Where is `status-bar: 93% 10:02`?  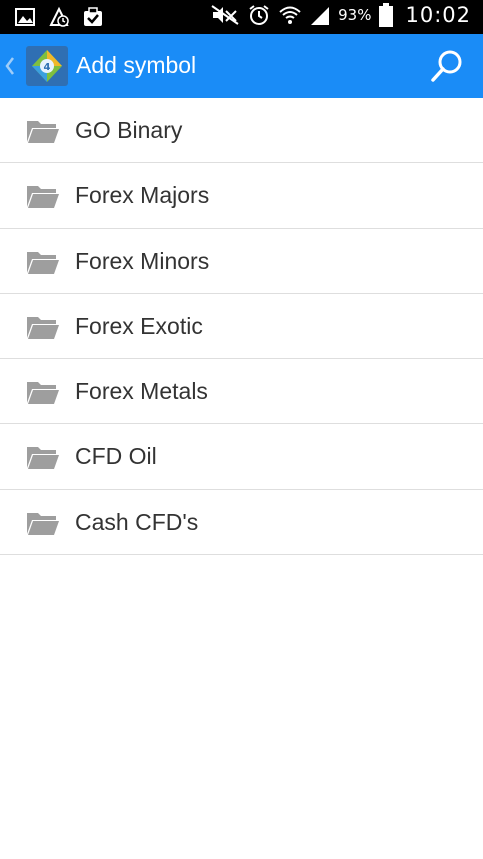 status-bar: 93% 10:02 is located at coordinates (241, 17).